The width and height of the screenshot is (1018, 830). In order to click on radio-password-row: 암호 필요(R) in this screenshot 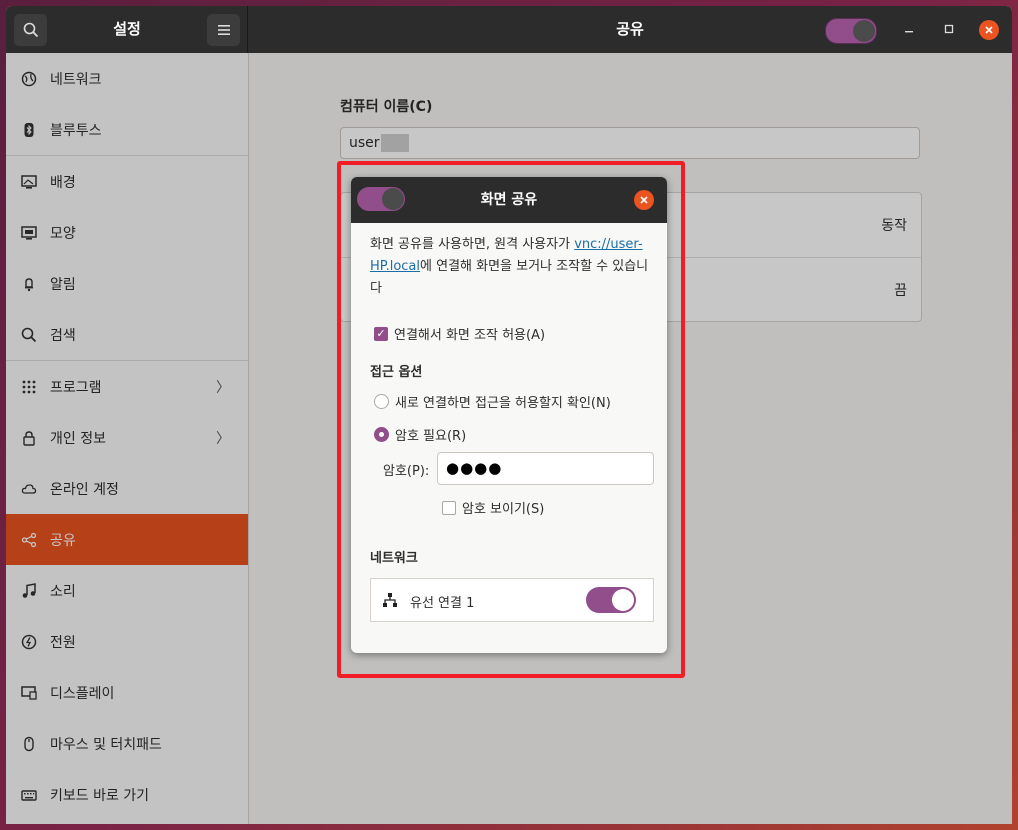, I will do `click(420, 434)`.